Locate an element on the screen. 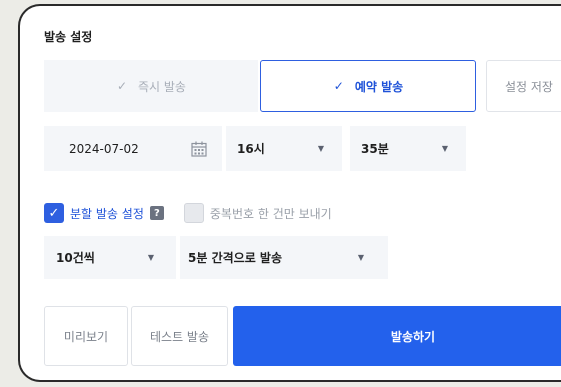 This screenshot has height=387, width=561. hour-select: 16시 ▼ is located at coordinates (284, 148).